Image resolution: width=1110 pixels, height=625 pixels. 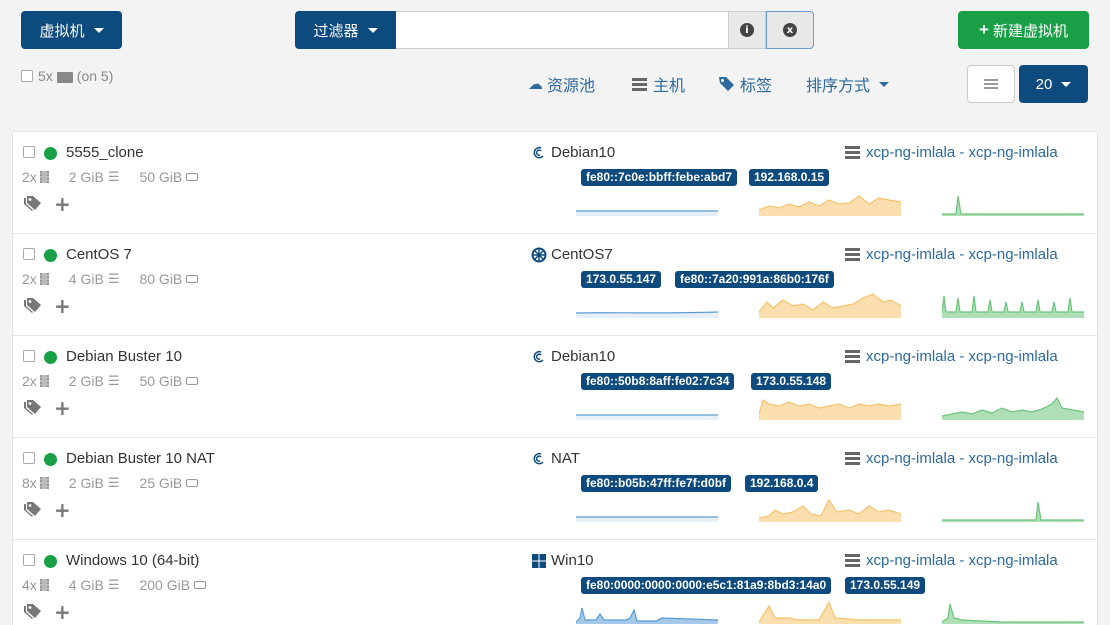 I want to click on ip-address-badge: fe80::50b8:8aff:fe02:7c34, so click(x=658, y=381).